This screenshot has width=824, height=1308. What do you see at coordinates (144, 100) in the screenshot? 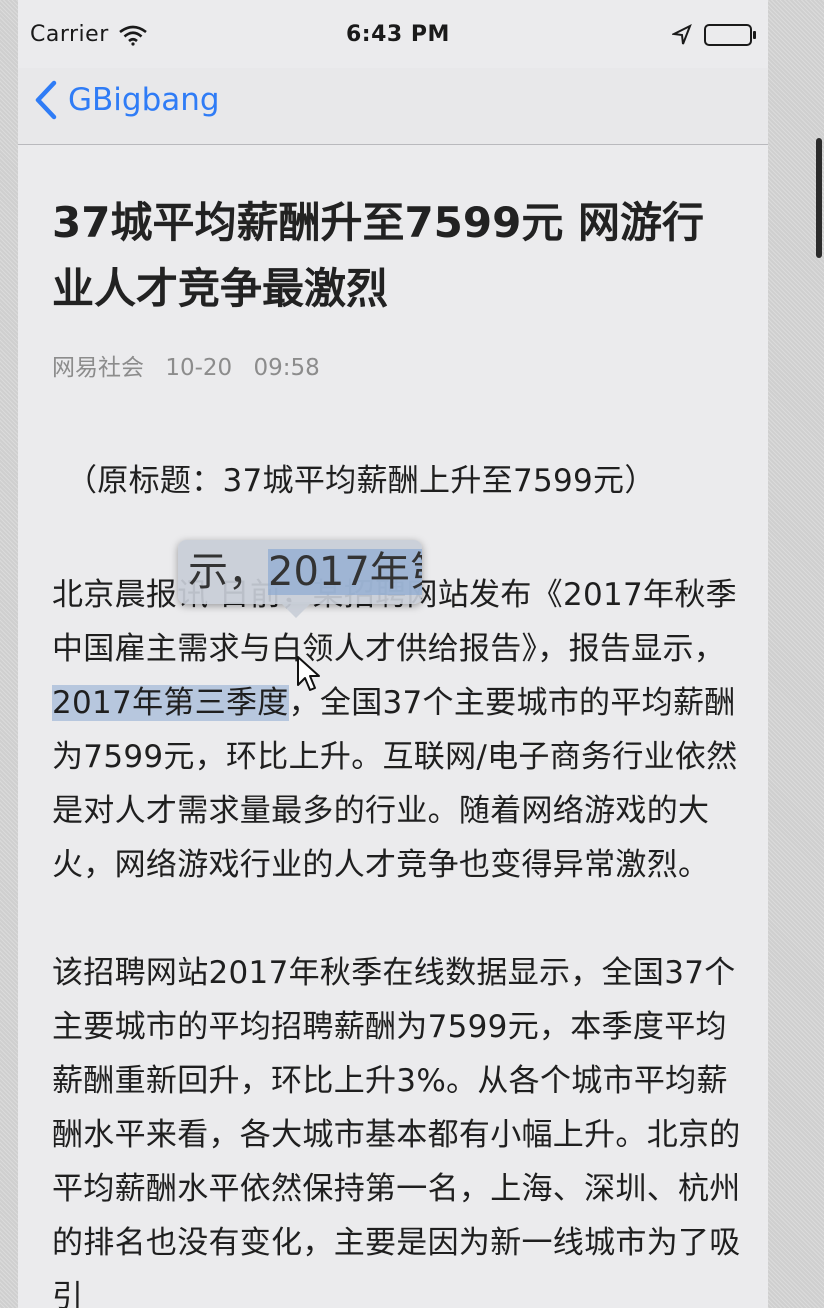
I see `back-button-label: GBigbang` at bounding box center [144, 100].